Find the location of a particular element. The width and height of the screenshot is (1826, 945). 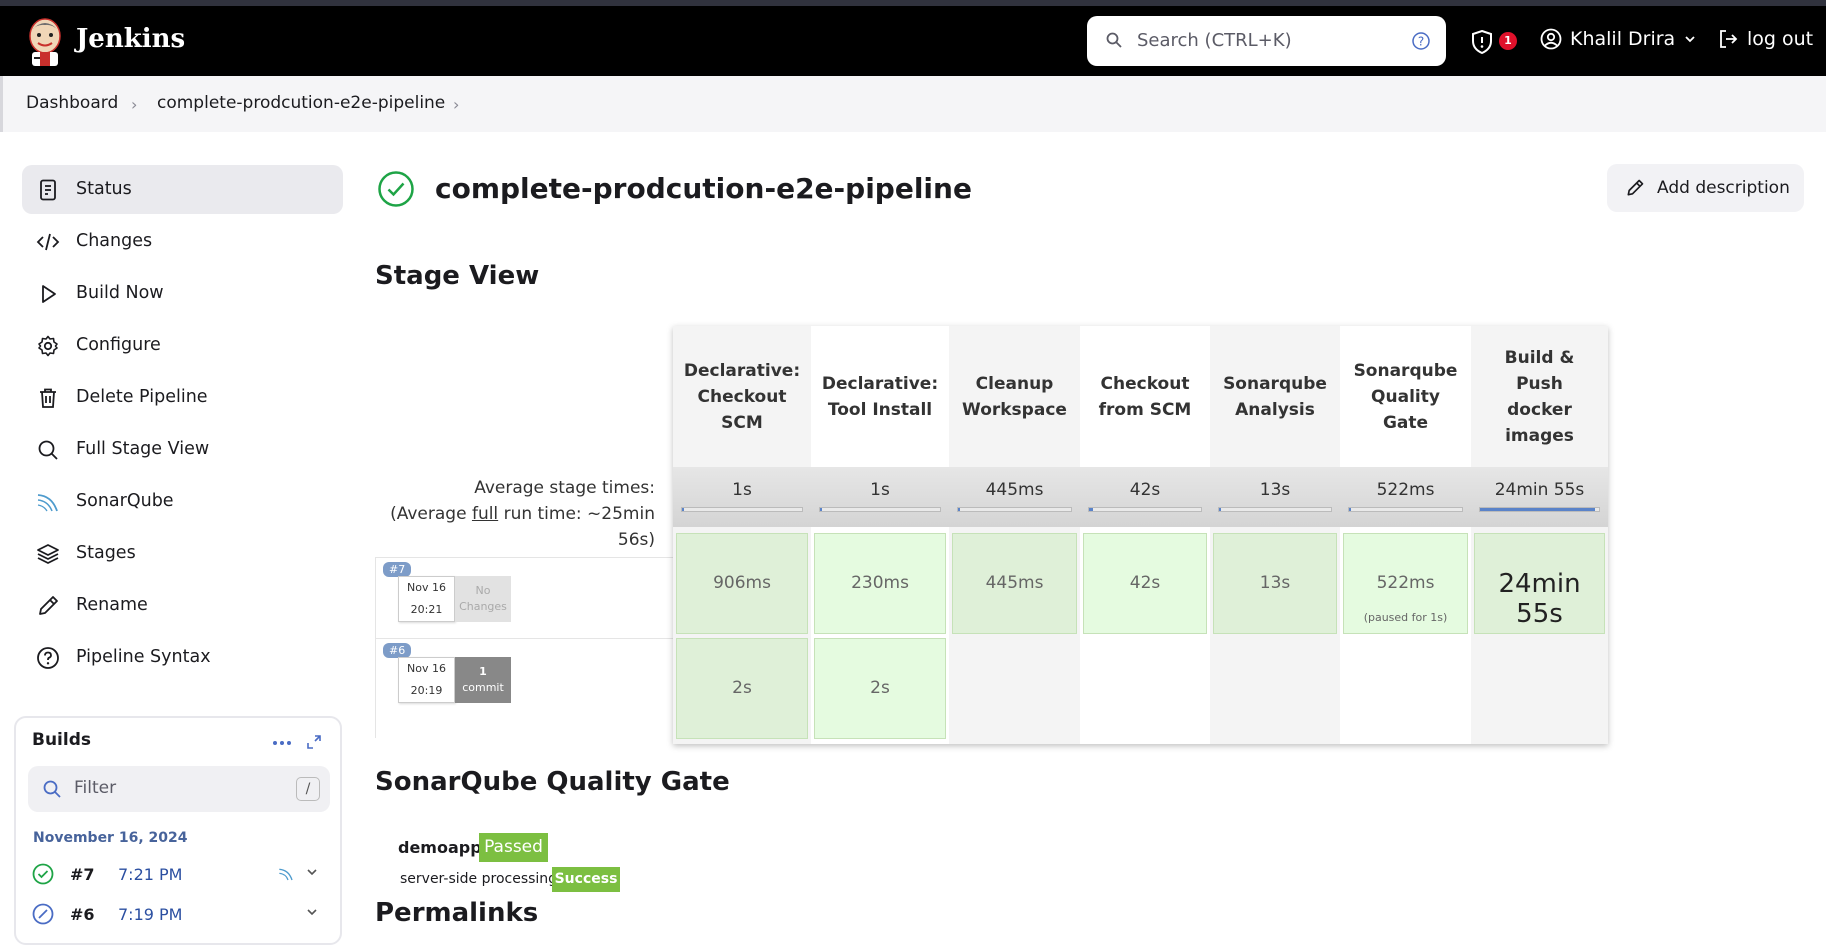

sidebar-item-rename: Rename is located at coordinates (182, 605).